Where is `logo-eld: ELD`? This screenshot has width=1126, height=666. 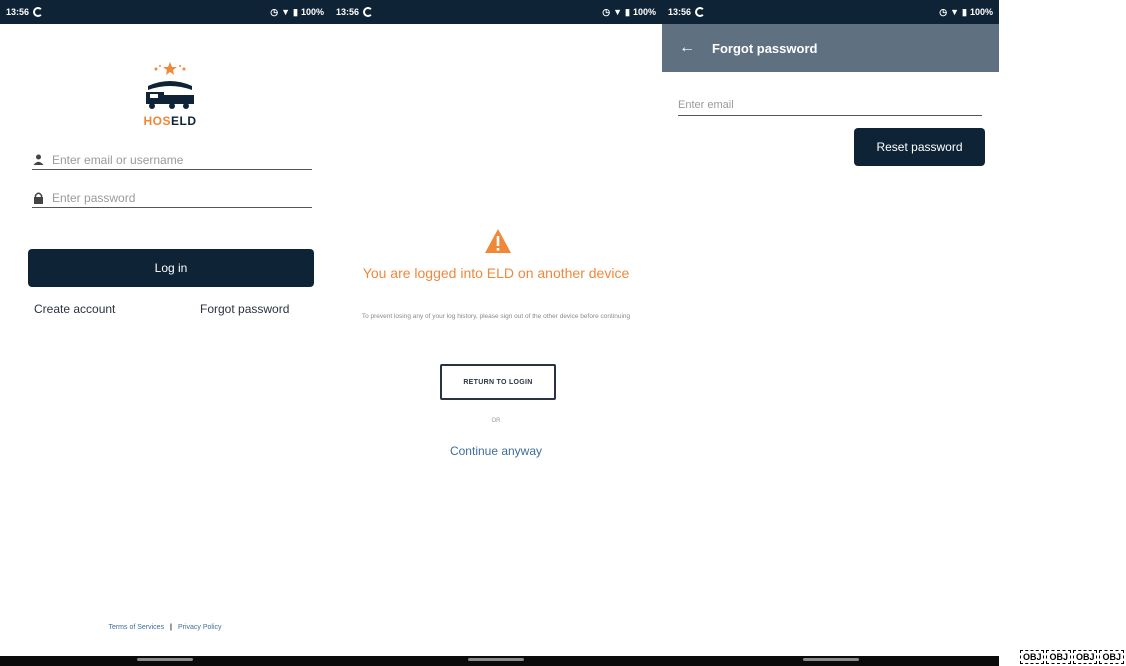
logo-eld: ELD is located at coordinates (184, 121).